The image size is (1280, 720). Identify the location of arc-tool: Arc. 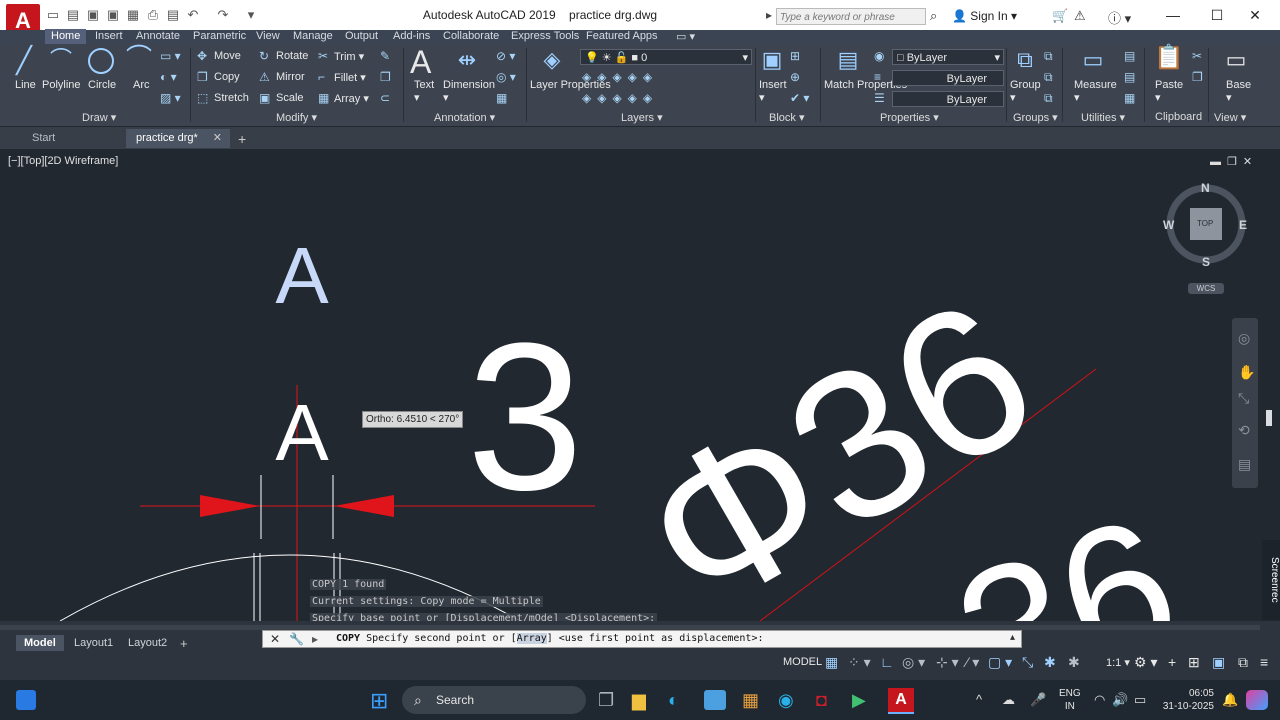
(141, 85).